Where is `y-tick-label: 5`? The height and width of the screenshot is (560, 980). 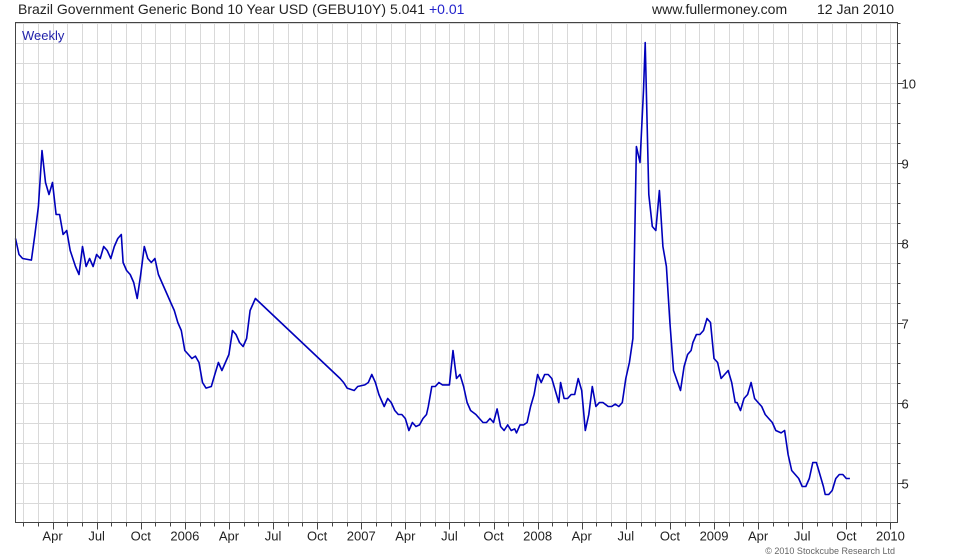
y-tick-label: 5 is located at coordinates (905, 484).